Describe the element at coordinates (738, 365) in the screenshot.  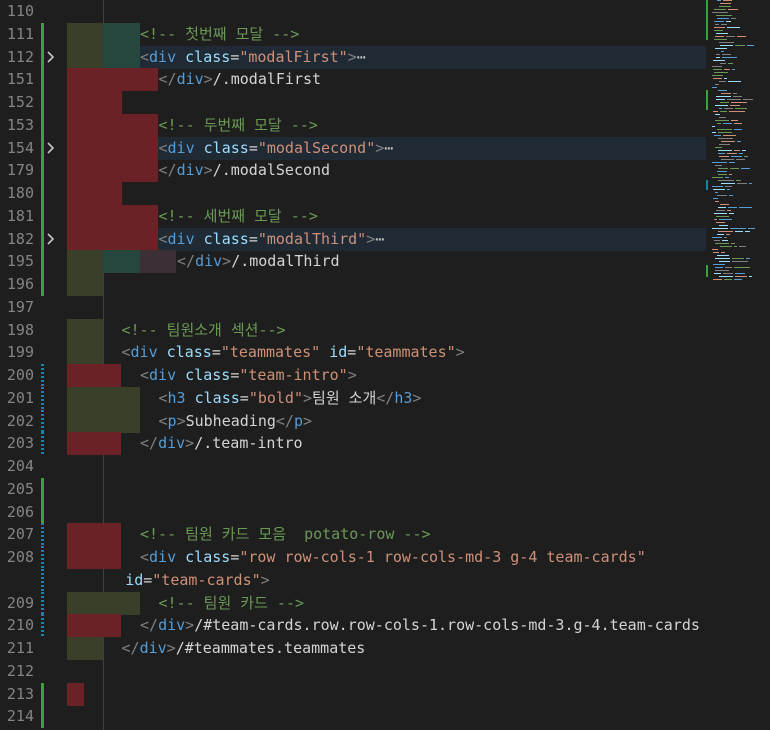
I see `minimap` at that location.